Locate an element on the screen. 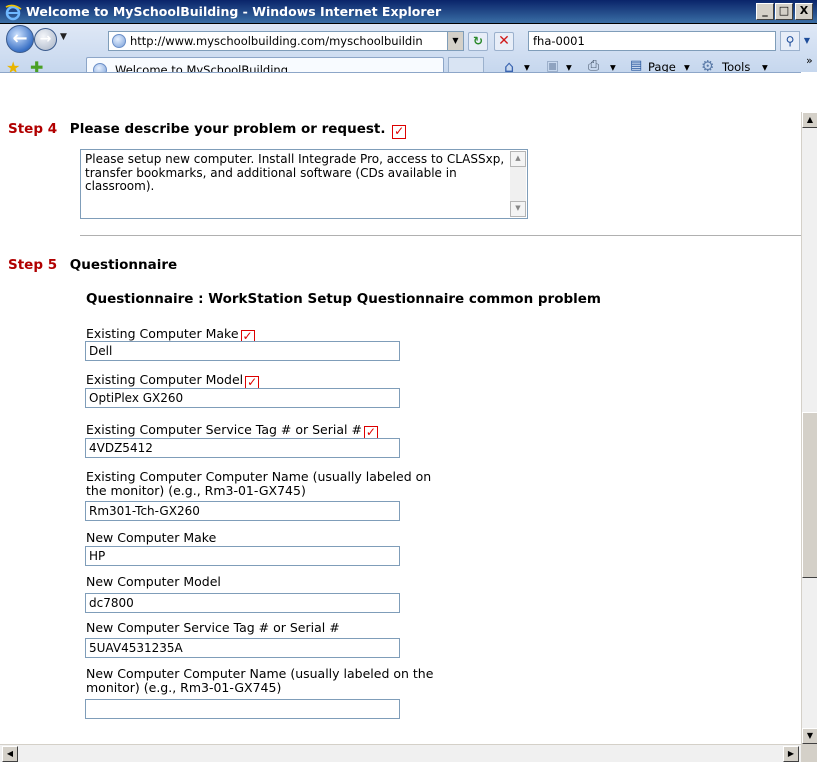  new-service-tag-value: 5UAV4531235A is located at coordinates (136, 648).